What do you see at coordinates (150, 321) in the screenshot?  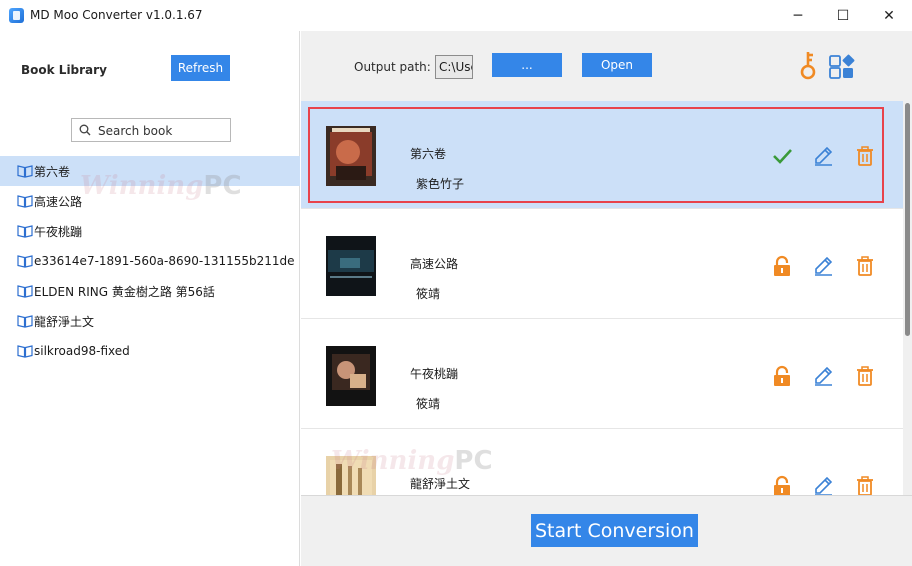 I see `sidebar-book-item: 龍舒淨土文` at bounding box center [150, 321].